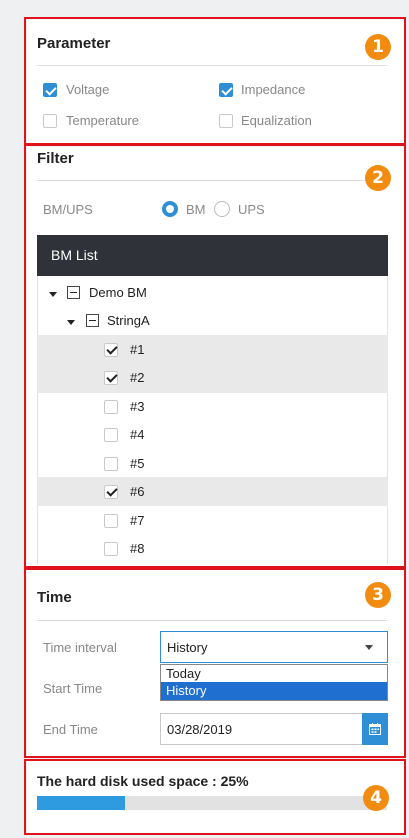 This screenshot has height=838, width=409. I want to click on section-number-badge: 1, so click(378, 47).